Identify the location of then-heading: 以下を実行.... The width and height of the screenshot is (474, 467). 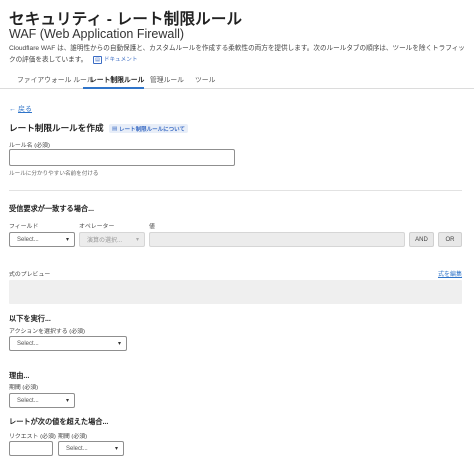
(30, 318).